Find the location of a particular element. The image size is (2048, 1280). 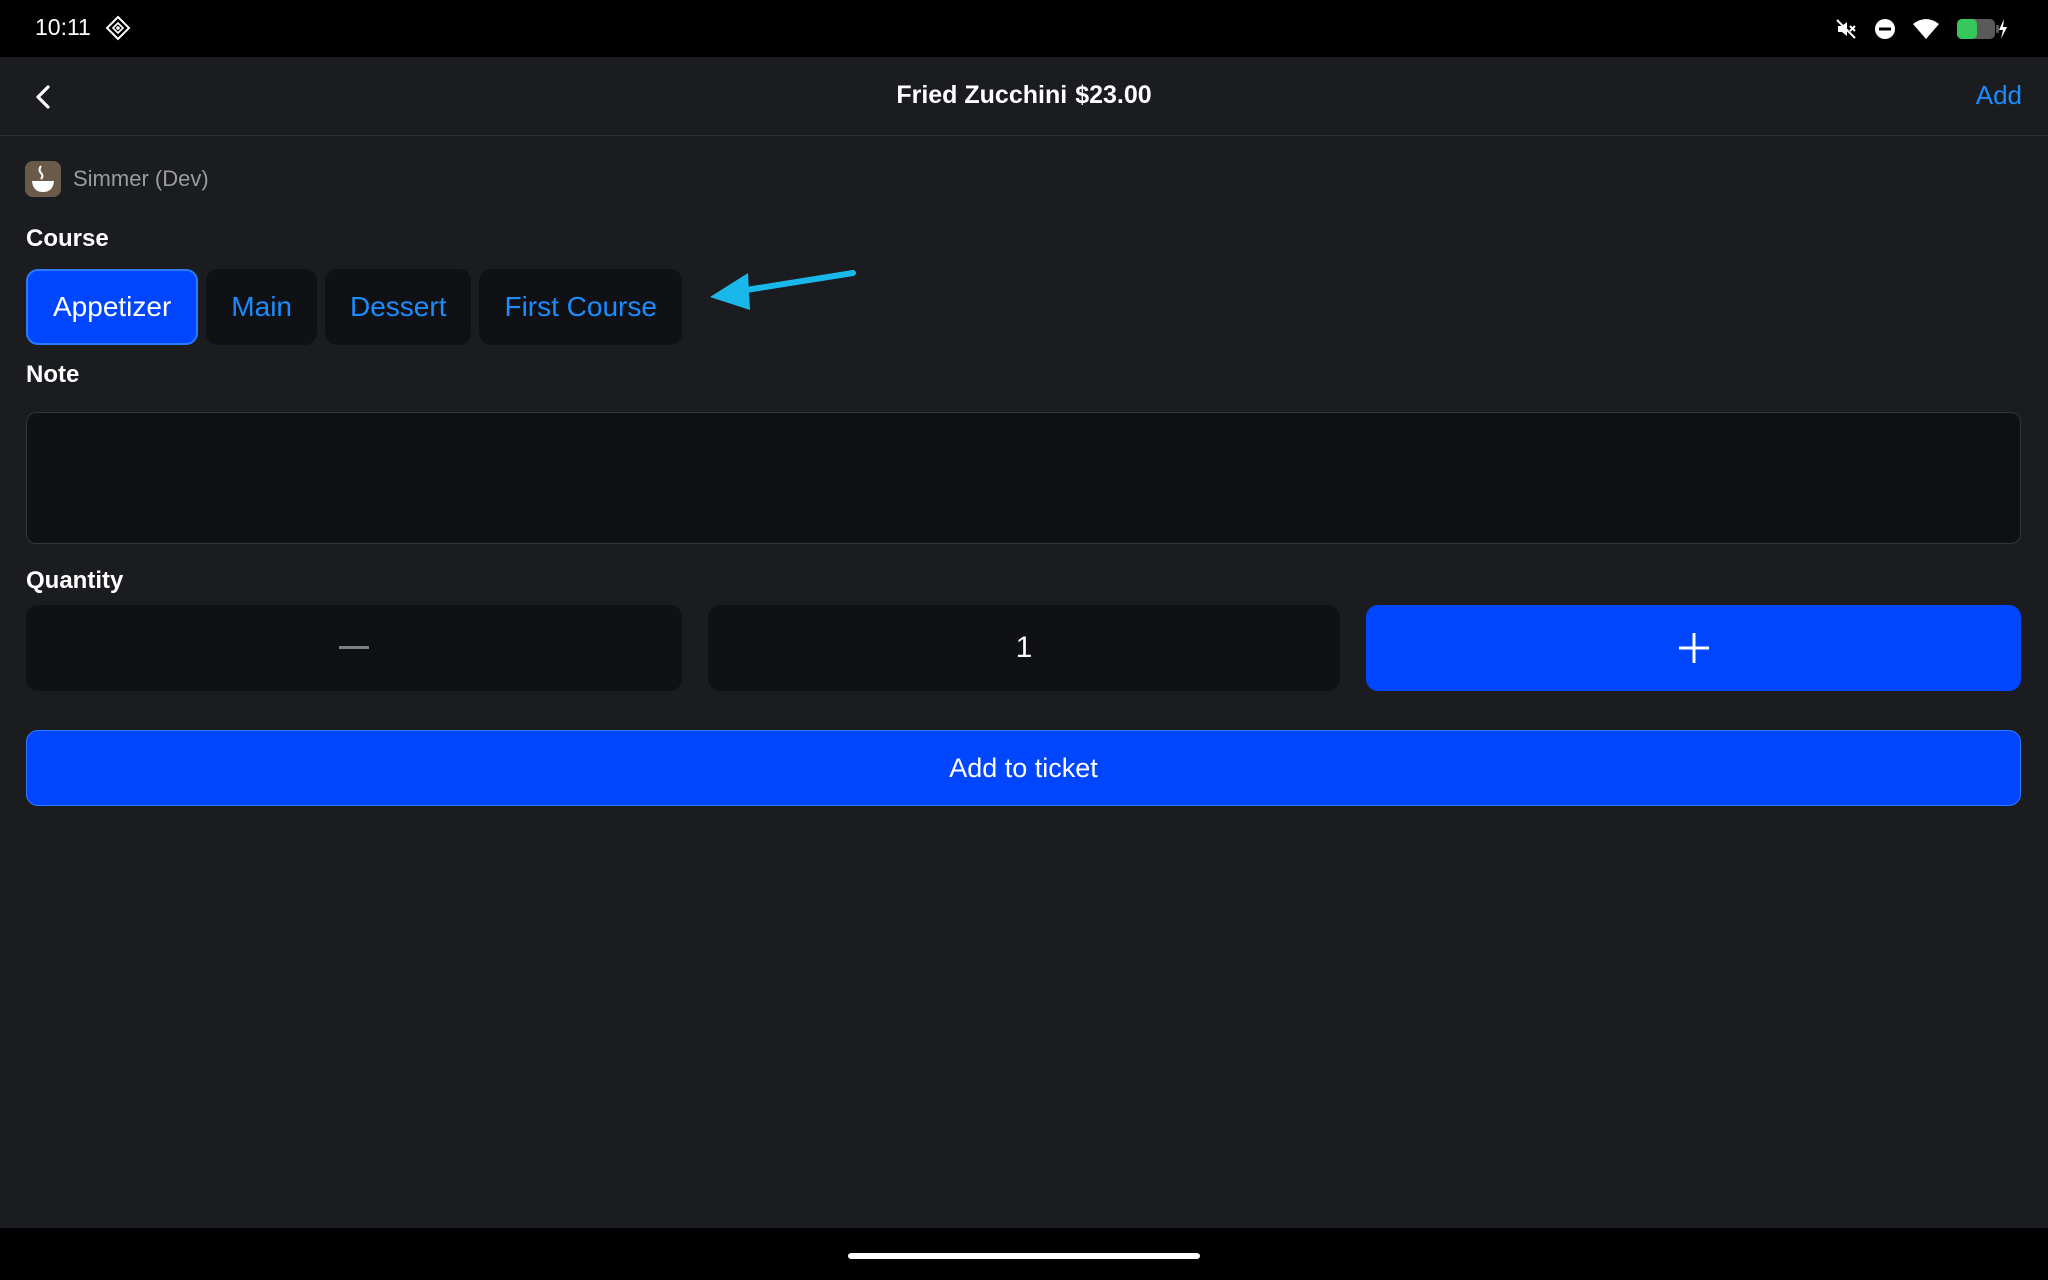

status-icons is located at coordinates (1921, 29).